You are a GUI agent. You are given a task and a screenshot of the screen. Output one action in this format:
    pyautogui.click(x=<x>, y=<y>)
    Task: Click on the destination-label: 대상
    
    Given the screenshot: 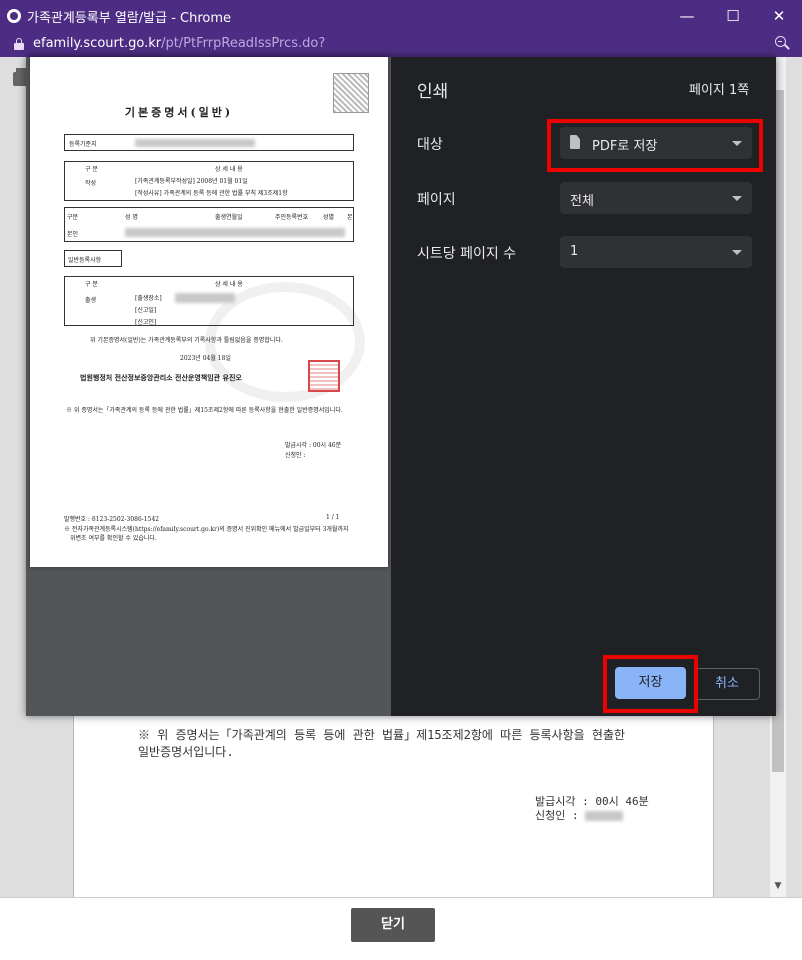 What is the action you would take?
    pyautogui.click(x=430, y=145)
    